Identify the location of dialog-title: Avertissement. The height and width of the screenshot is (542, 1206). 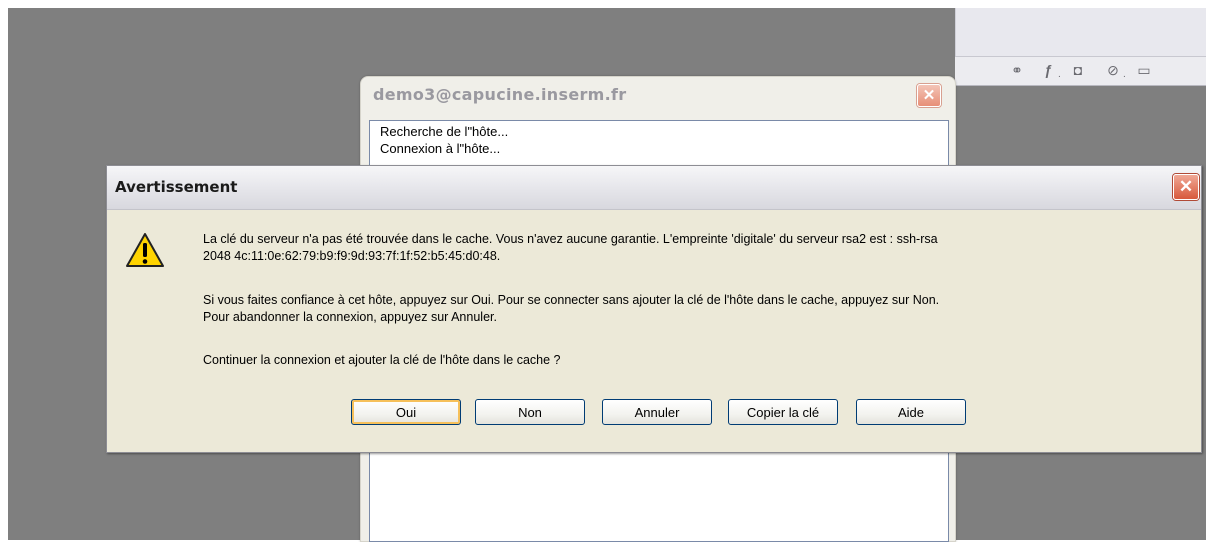
(176, 187).